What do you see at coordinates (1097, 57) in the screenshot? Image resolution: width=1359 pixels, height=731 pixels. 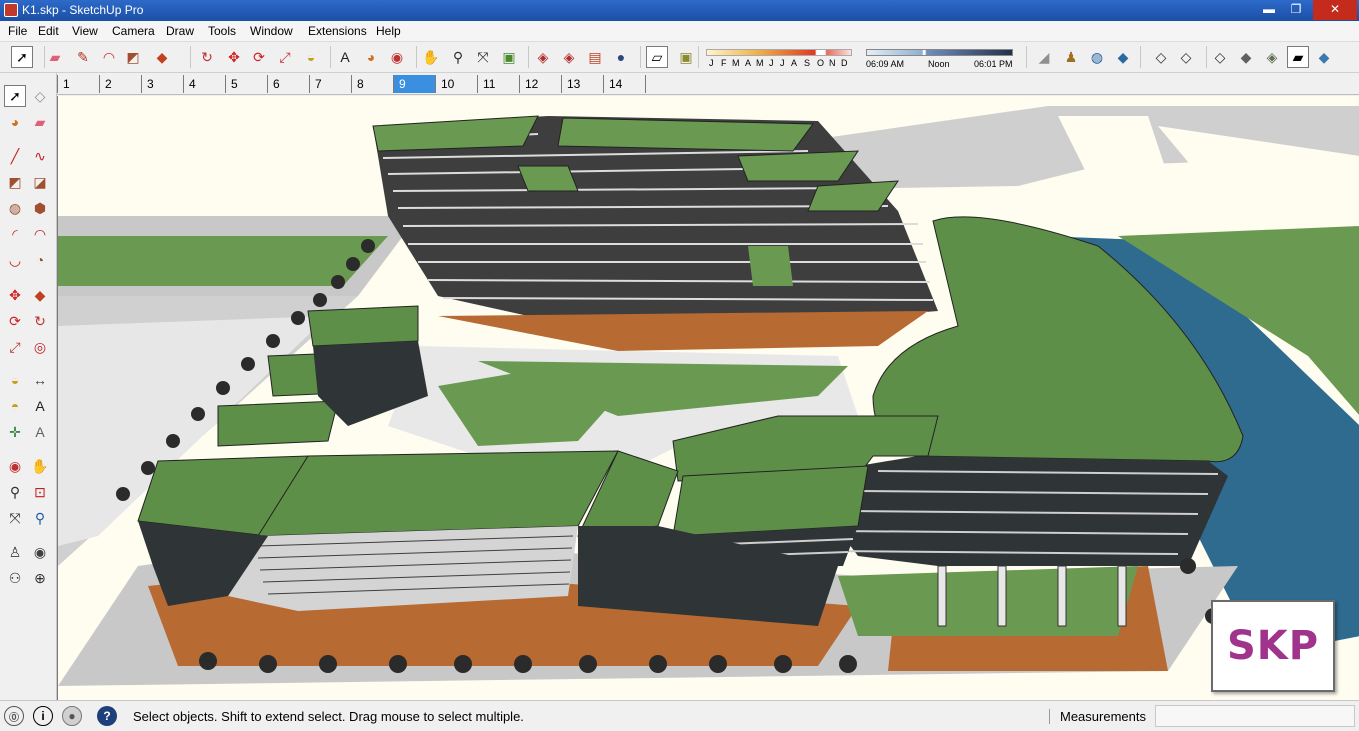 I see `globe-icon: ◍` at bounding box center [1097, 57].